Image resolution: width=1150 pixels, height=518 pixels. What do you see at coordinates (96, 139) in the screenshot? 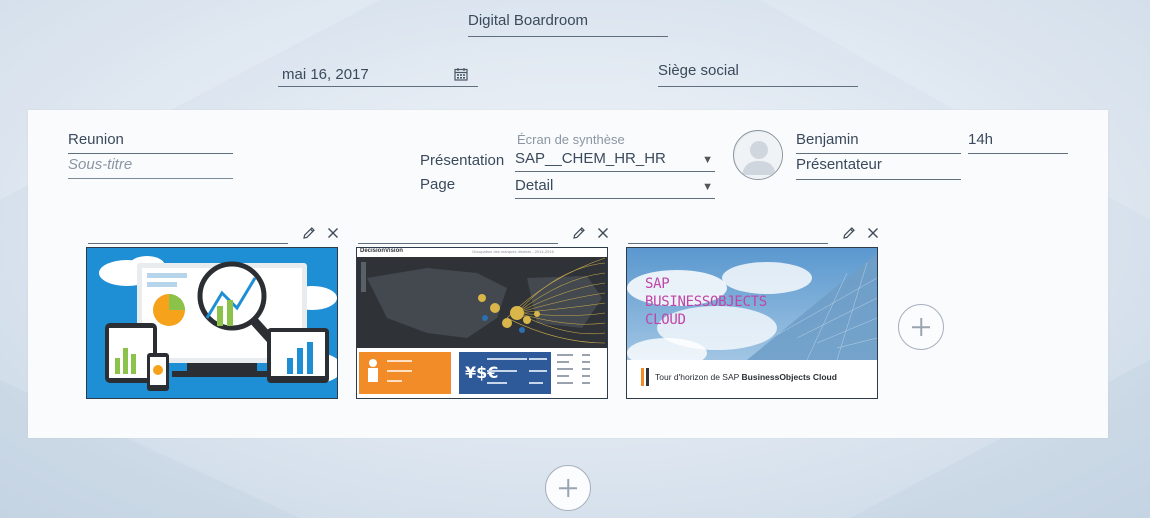
I see `meeting-title: Reunion` at bounding box center [96, 139].